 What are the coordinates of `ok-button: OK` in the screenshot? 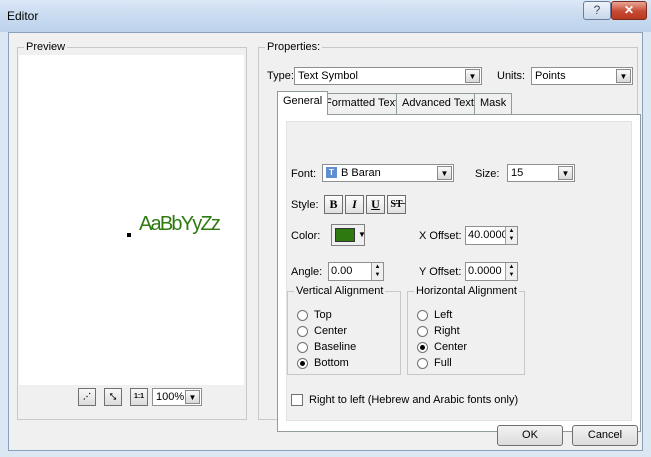 It's located at (530, 435).